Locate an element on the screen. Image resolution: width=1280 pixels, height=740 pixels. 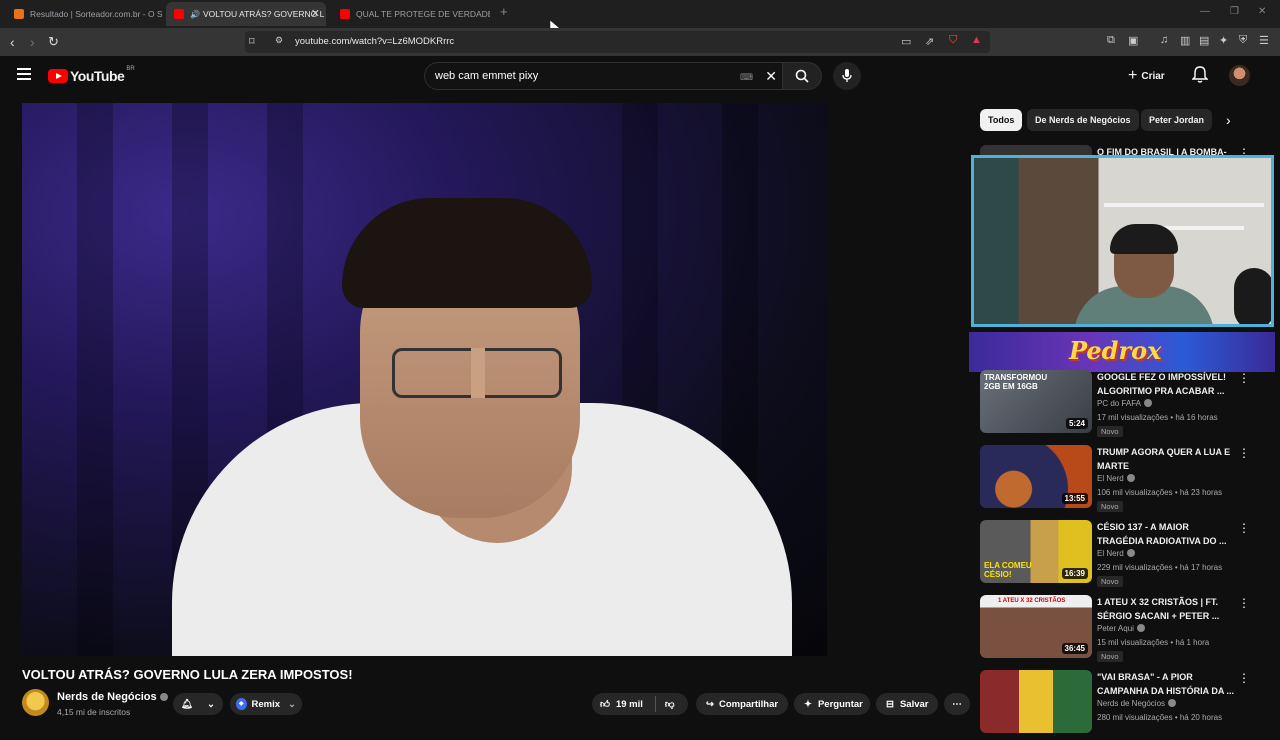
chip-nerds-de-negocios: De Nerds de Negócios is located at coordinates (1083, 120).